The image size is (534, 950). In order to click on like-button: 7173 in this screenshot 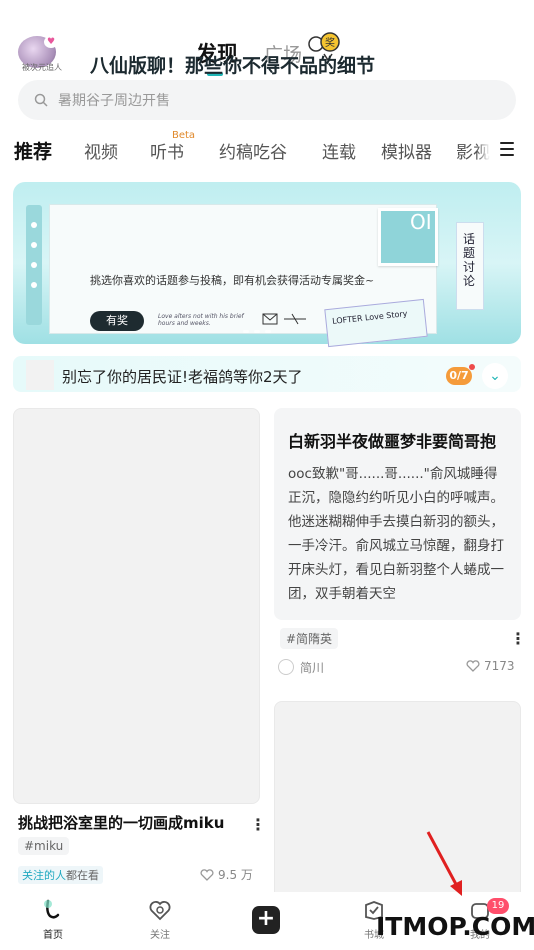, I will do `click(490, 666)`.